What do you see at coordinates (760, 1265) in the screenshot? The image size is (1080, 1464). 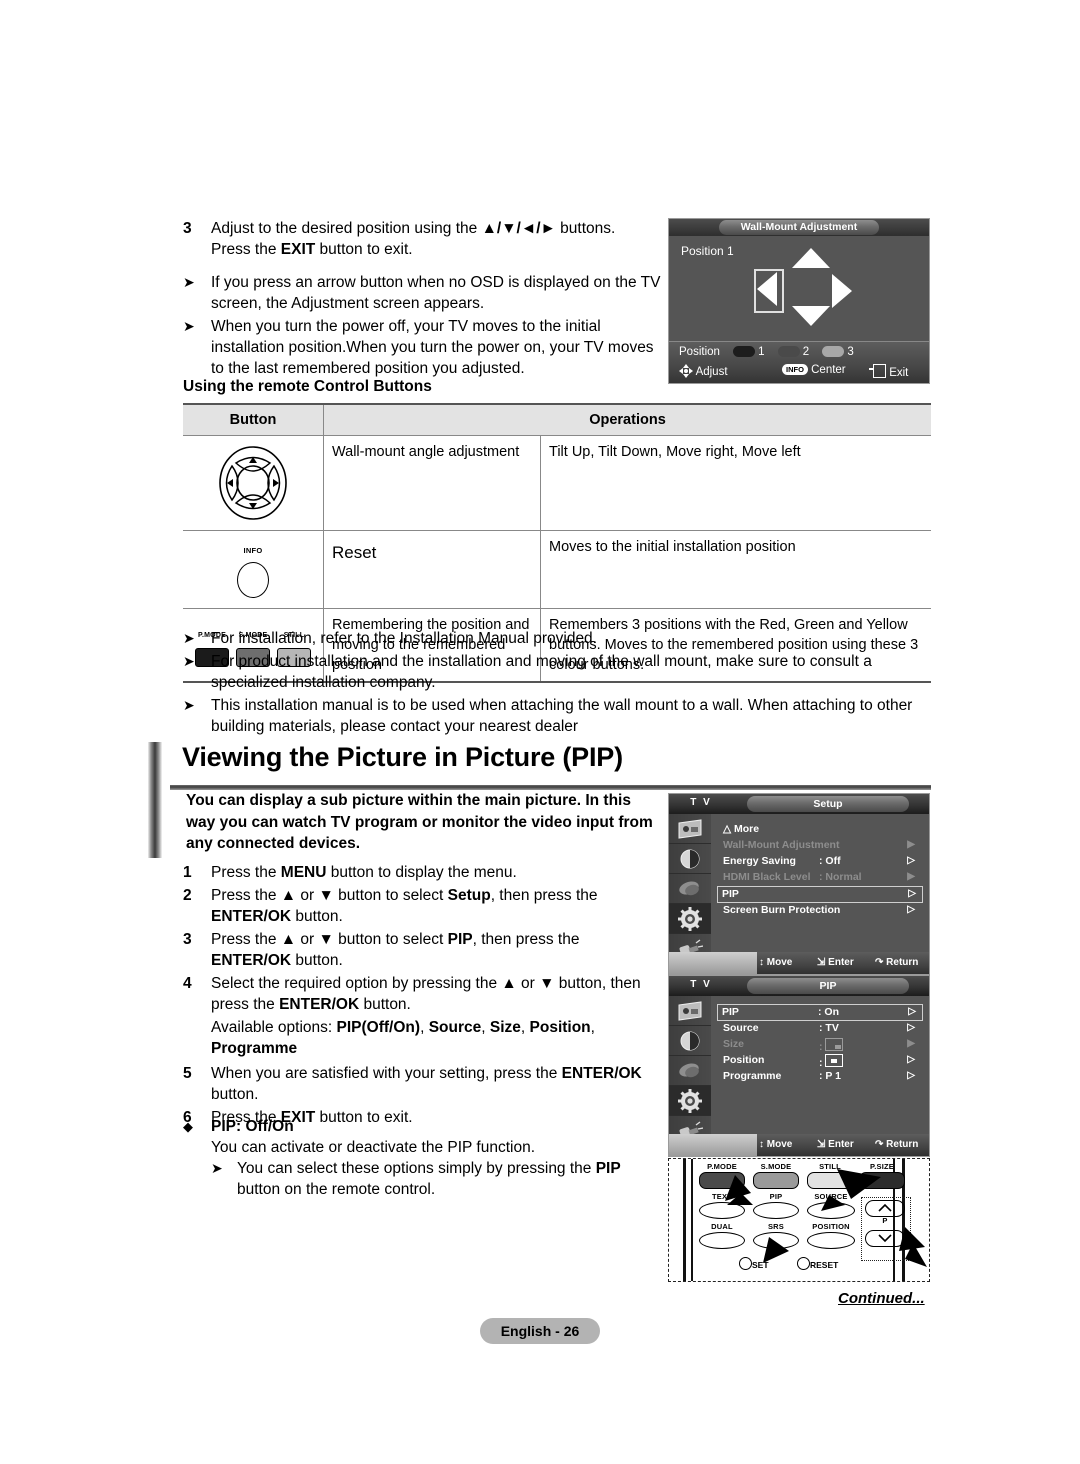 I see `set-key-label: SET` at bounding box center [760, 1265].